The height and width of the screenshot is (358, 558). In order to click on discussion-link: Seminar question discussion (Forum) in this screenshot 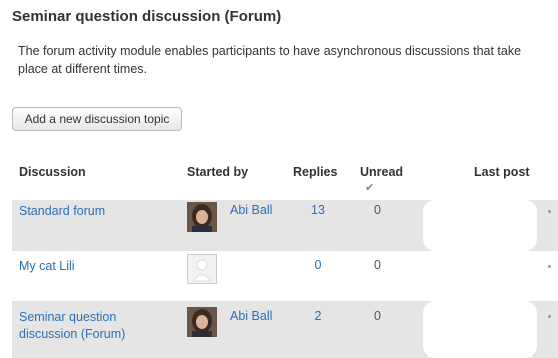, I will do `click(84, 326)`.